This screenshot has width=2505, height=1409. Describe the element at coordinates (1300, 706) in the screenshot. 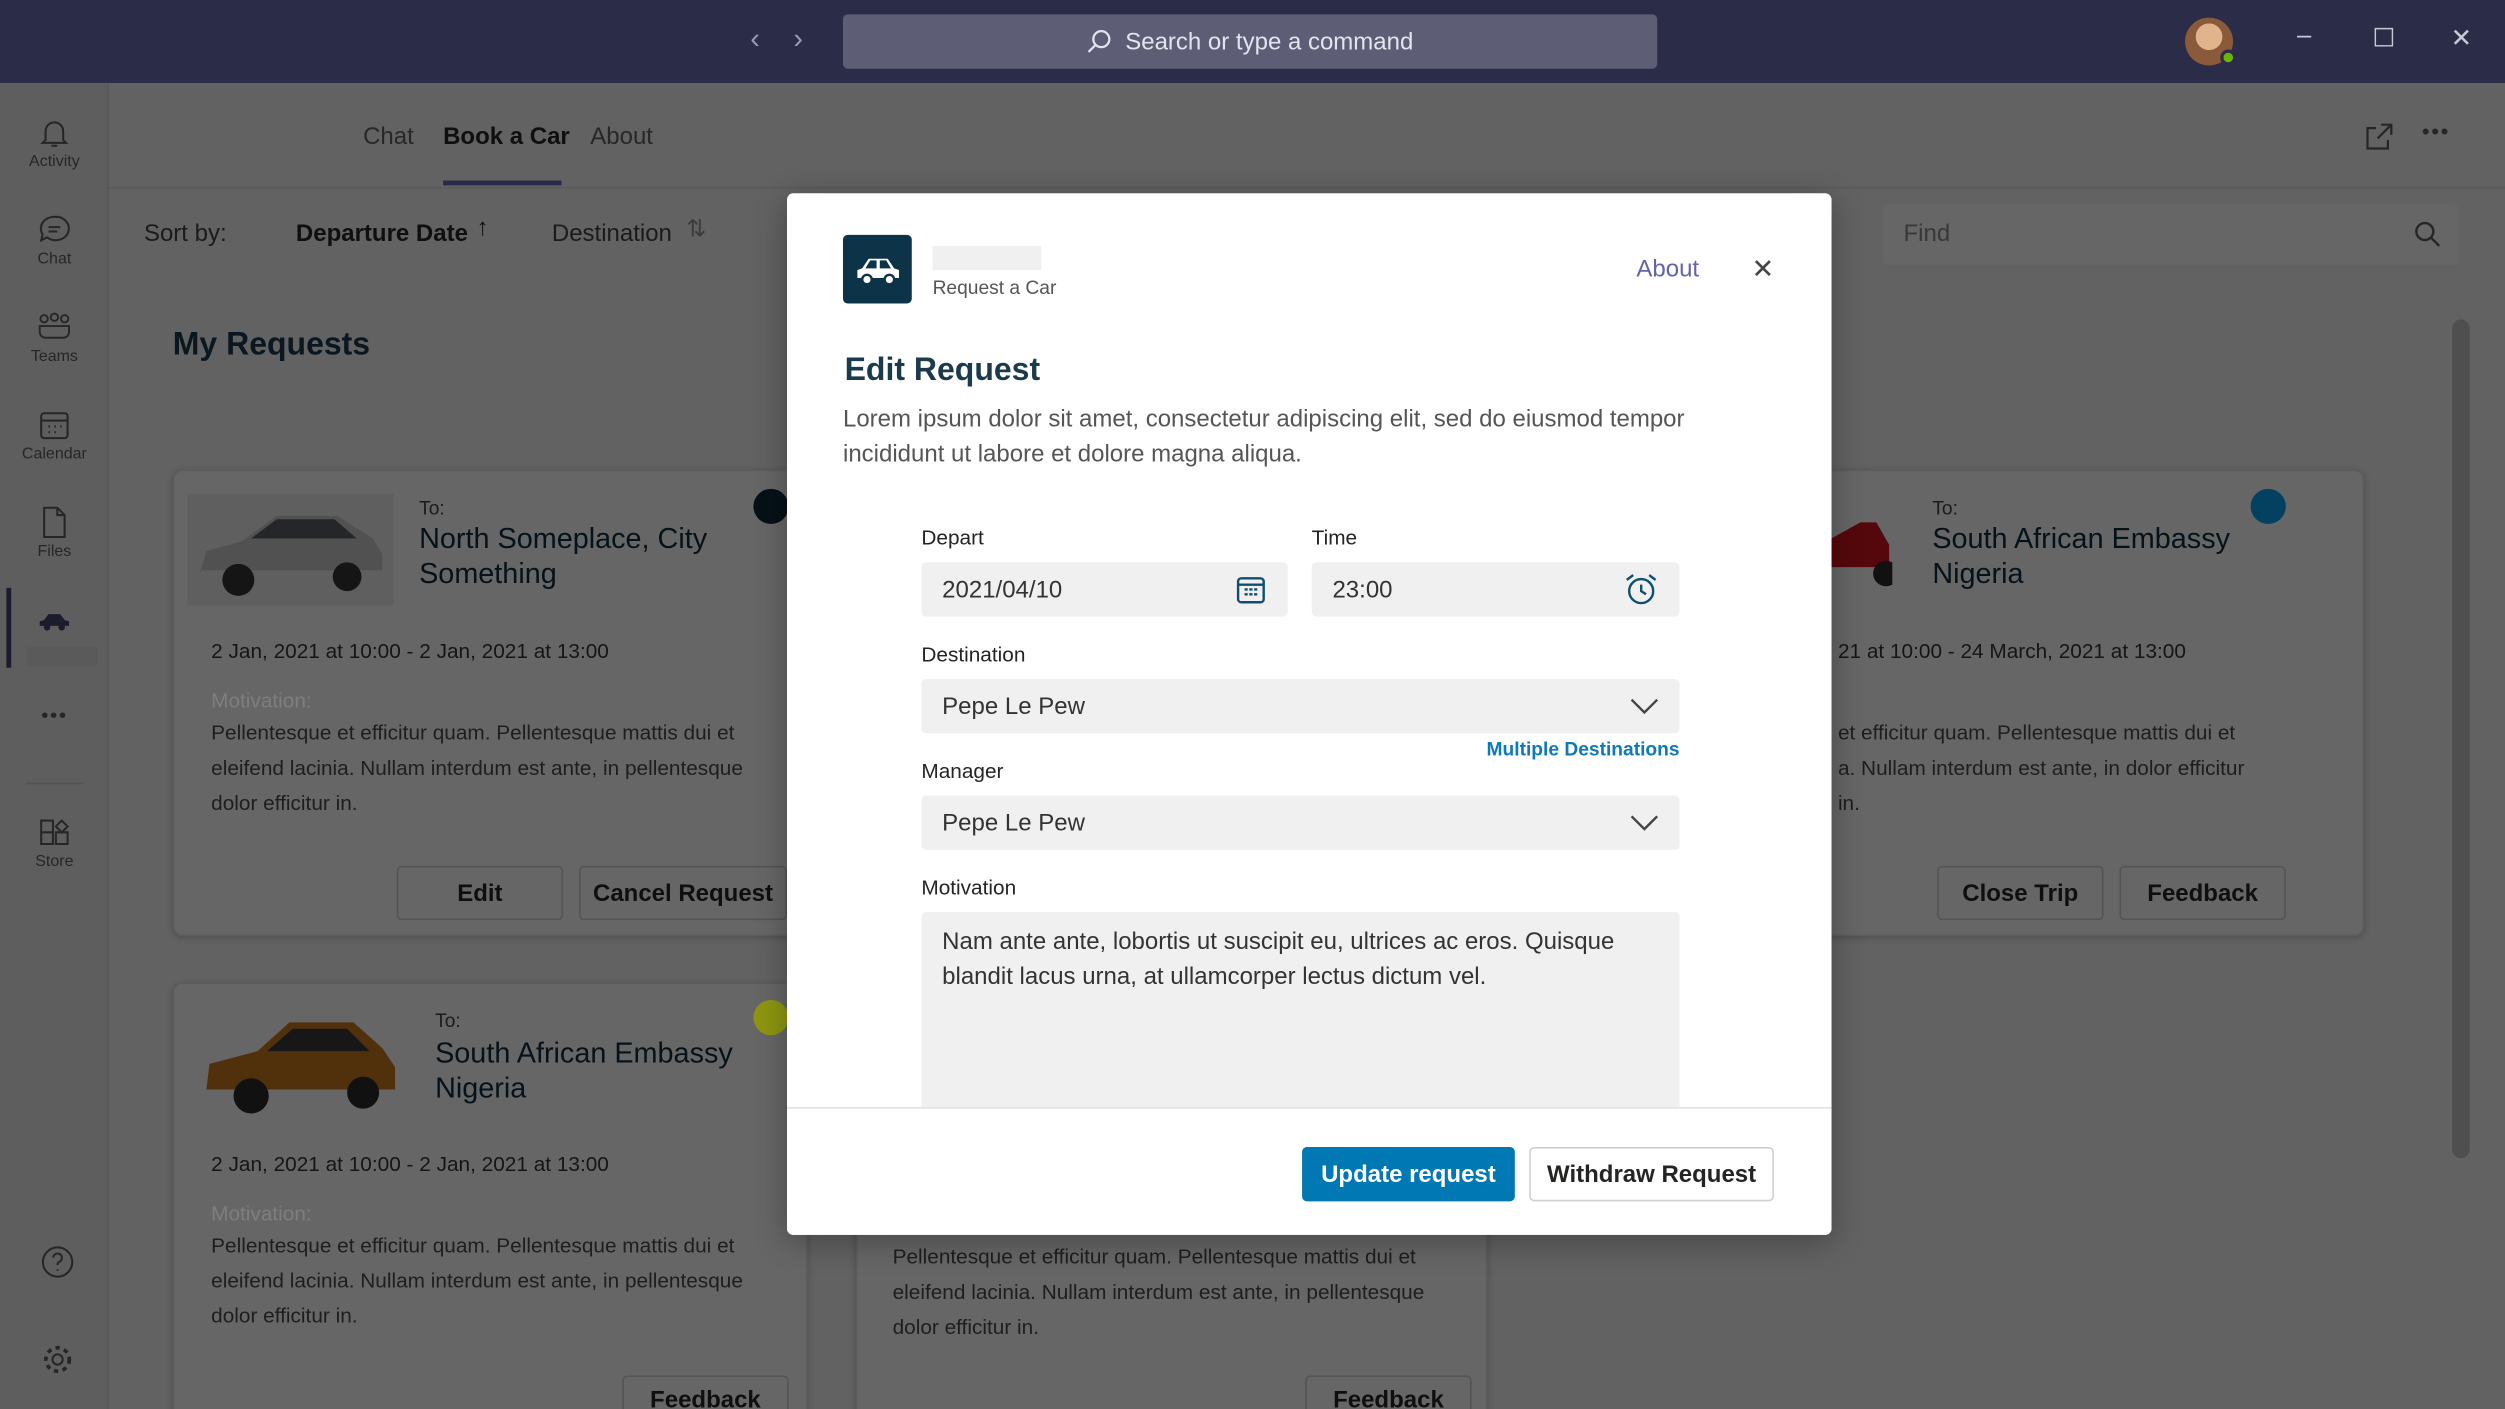

I see `destination-select: Pepe Le Pew` at that location.